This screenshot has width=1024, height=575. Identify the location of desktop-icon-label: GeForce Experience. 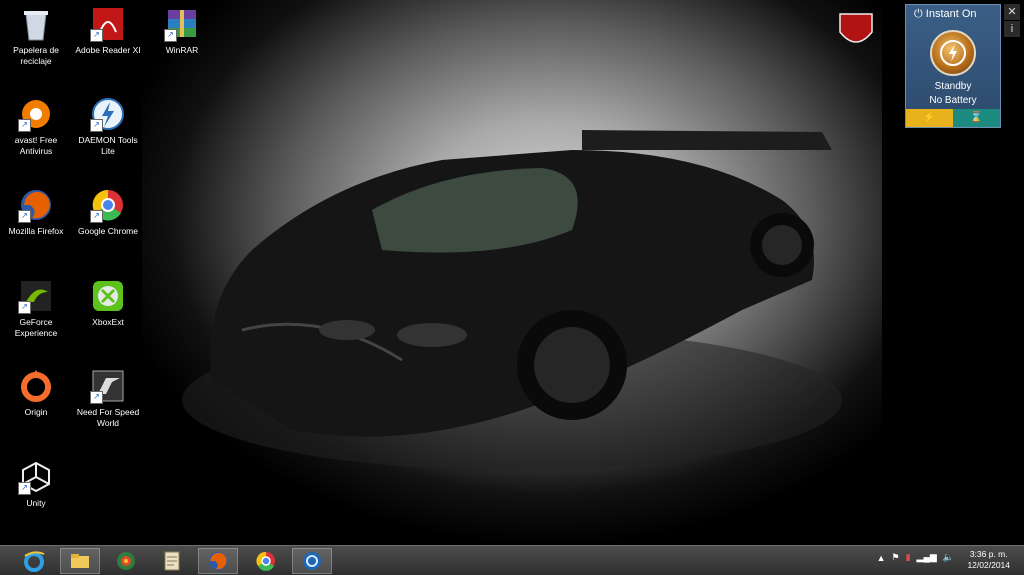
(36, 327).